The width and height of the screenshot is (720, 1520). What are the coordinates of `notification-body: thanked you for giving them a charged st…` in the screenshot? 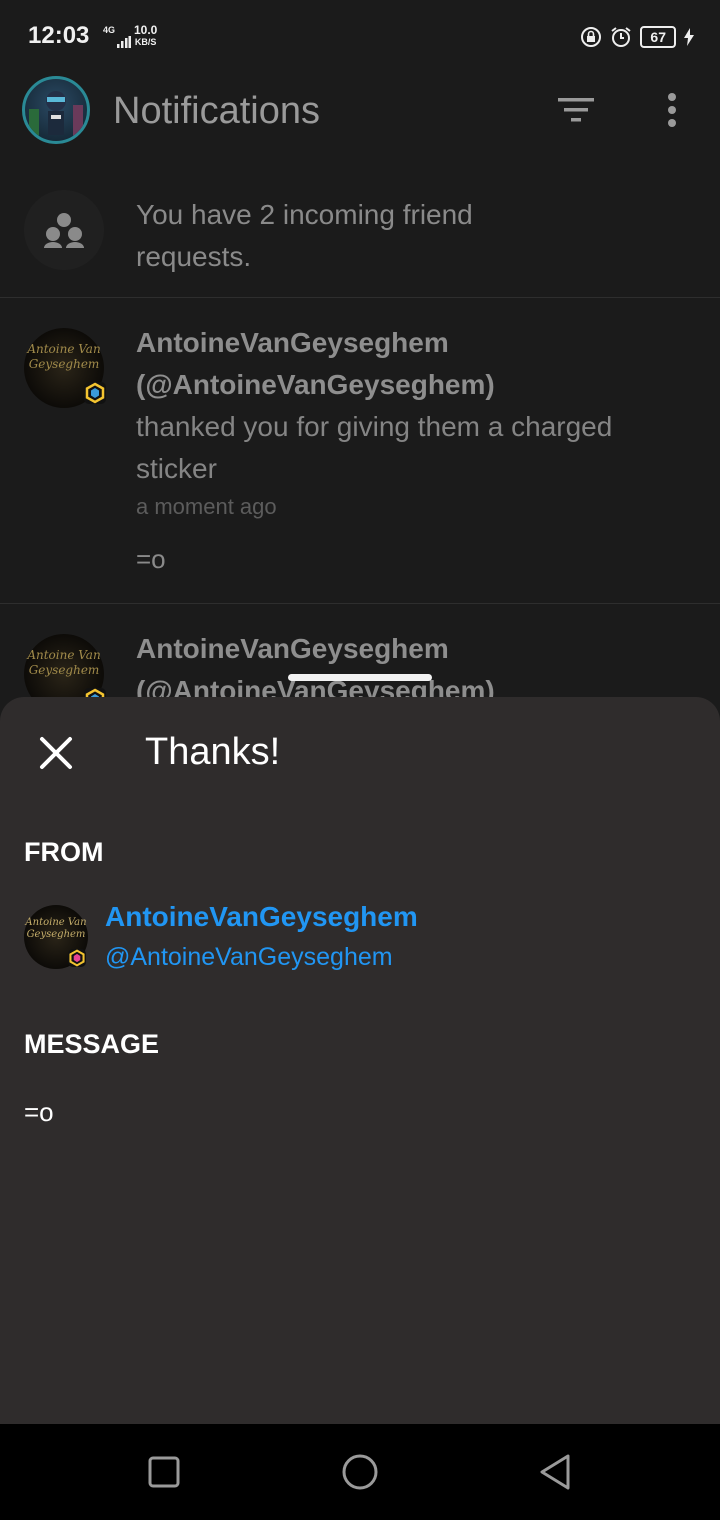 It's located at (374, 447).